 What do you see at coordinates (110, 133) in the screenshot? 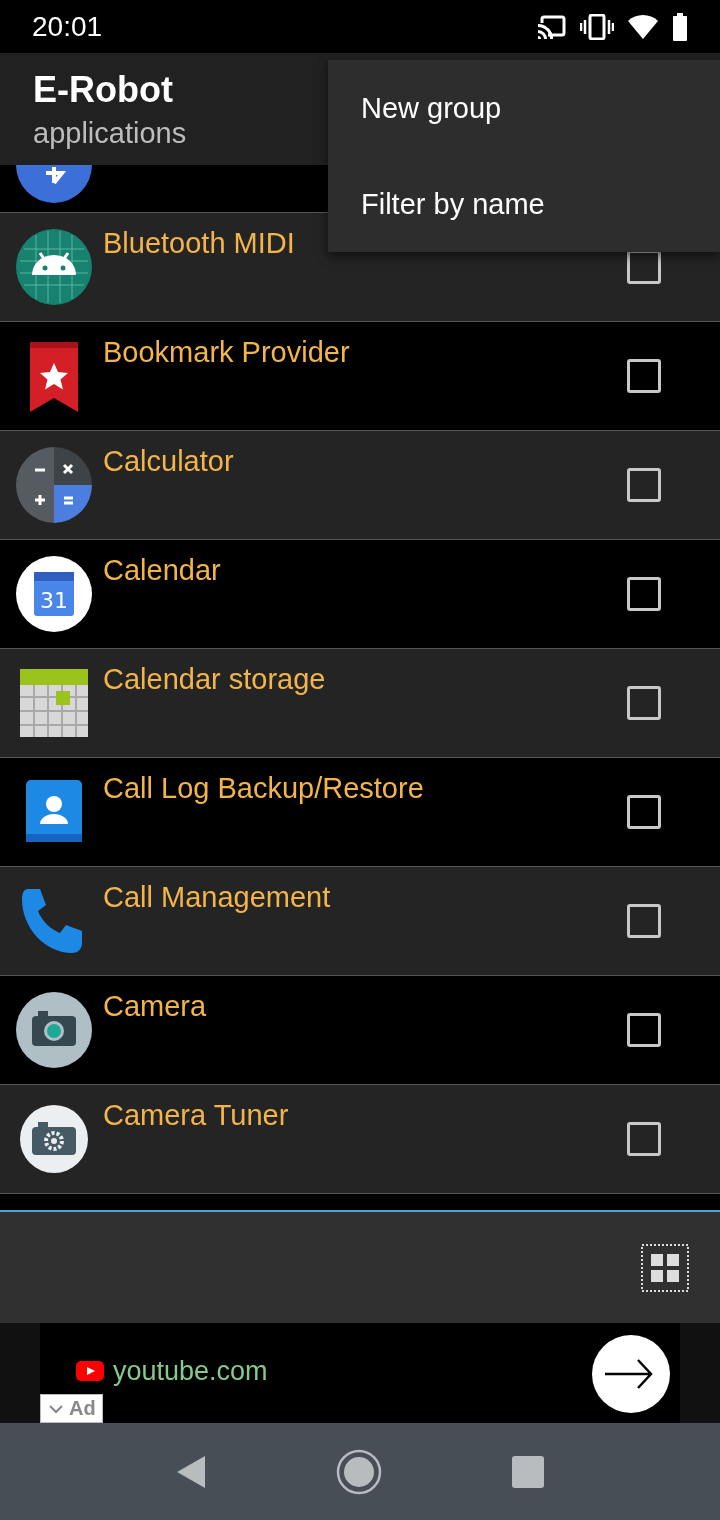
I see `app-subtitle: applications` at bounding box center [110, 133].